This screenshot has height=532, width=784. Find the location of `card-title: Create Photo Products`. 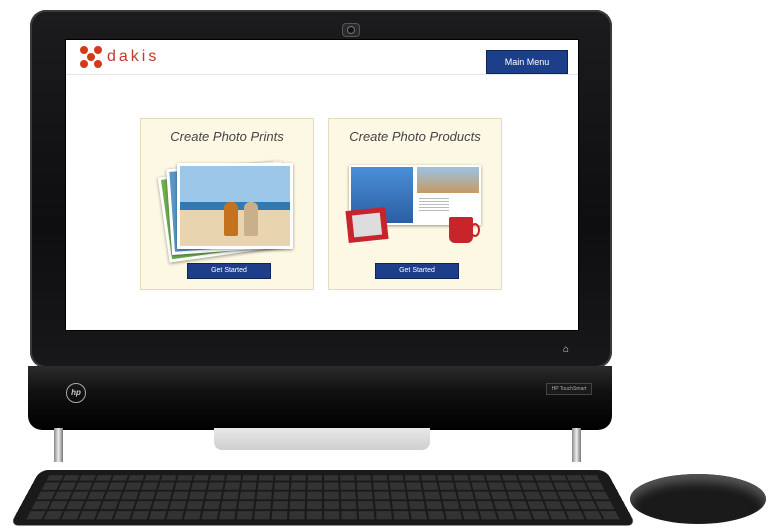

card-title: Create Photo Products is located at coordinates (415, 136).